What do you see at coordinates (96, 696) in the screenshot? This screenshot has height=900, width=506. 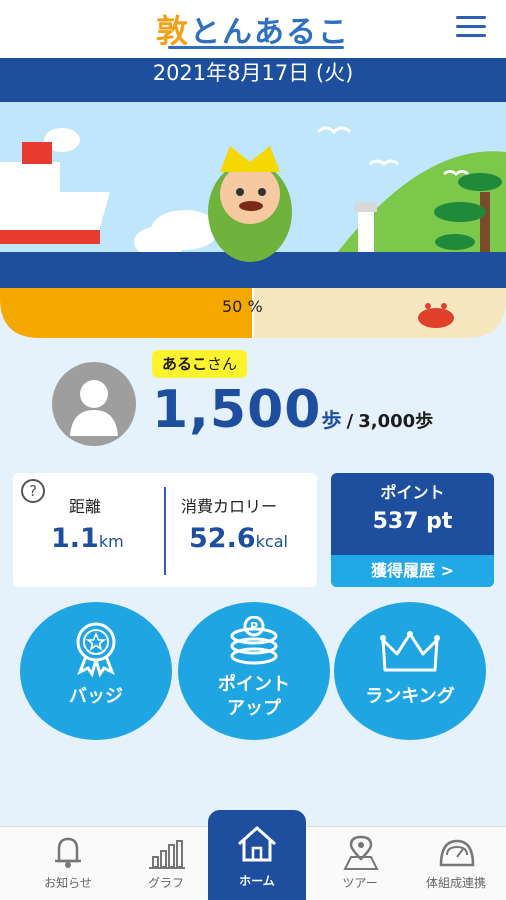 I see `badge-label: バッジ` at bounding box center [96, 696].